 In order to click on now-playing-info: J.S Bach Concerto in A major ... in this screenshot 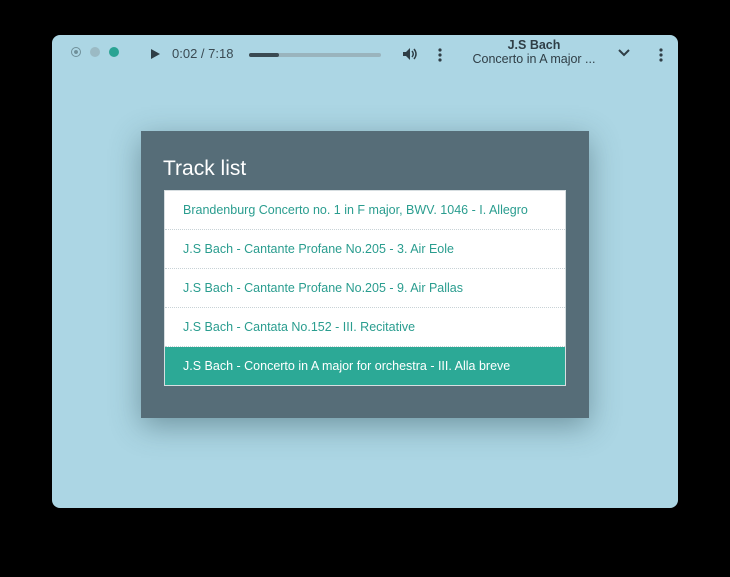, I will do `click(534, 52)`.